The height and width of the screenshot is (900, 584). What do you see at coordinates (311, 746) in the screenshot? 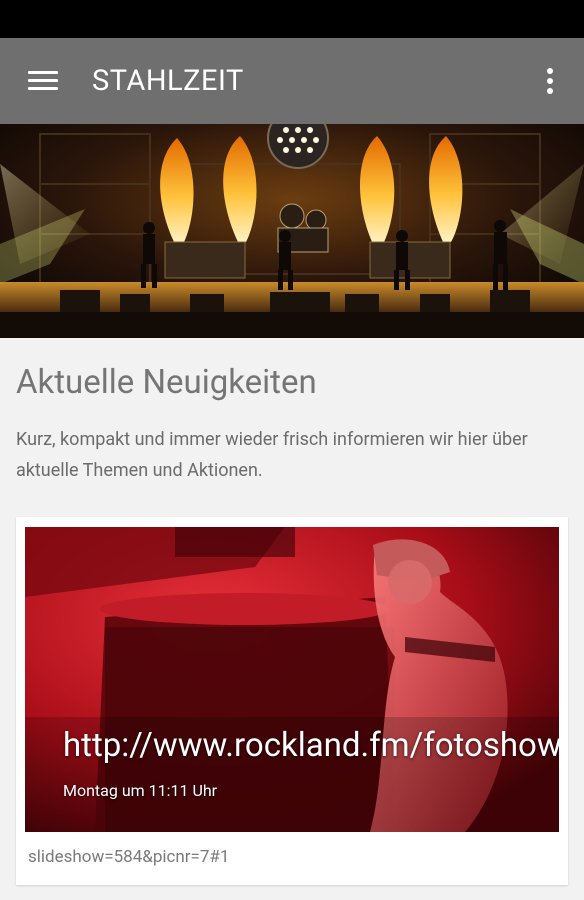
I see `news-headline: http://www.rockland.fm/fotoshow` at bounding box center [311, 746].